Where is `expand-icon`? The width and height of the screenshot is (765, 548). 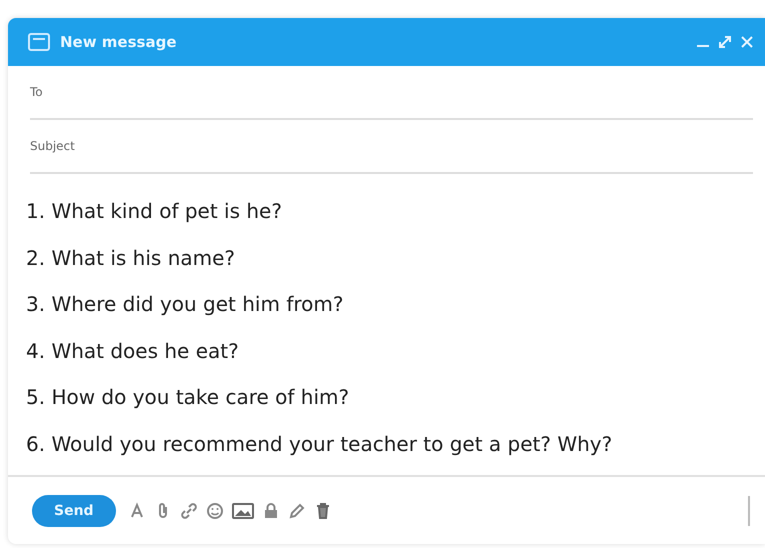 expand-icon is located at coordinates (725, 42).